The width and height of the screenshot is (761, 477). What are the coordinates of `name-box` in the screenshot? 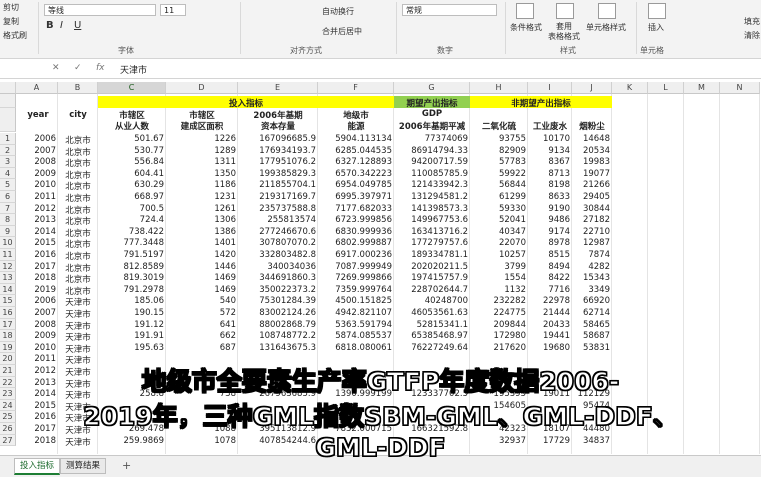 It's located at (20, 69).